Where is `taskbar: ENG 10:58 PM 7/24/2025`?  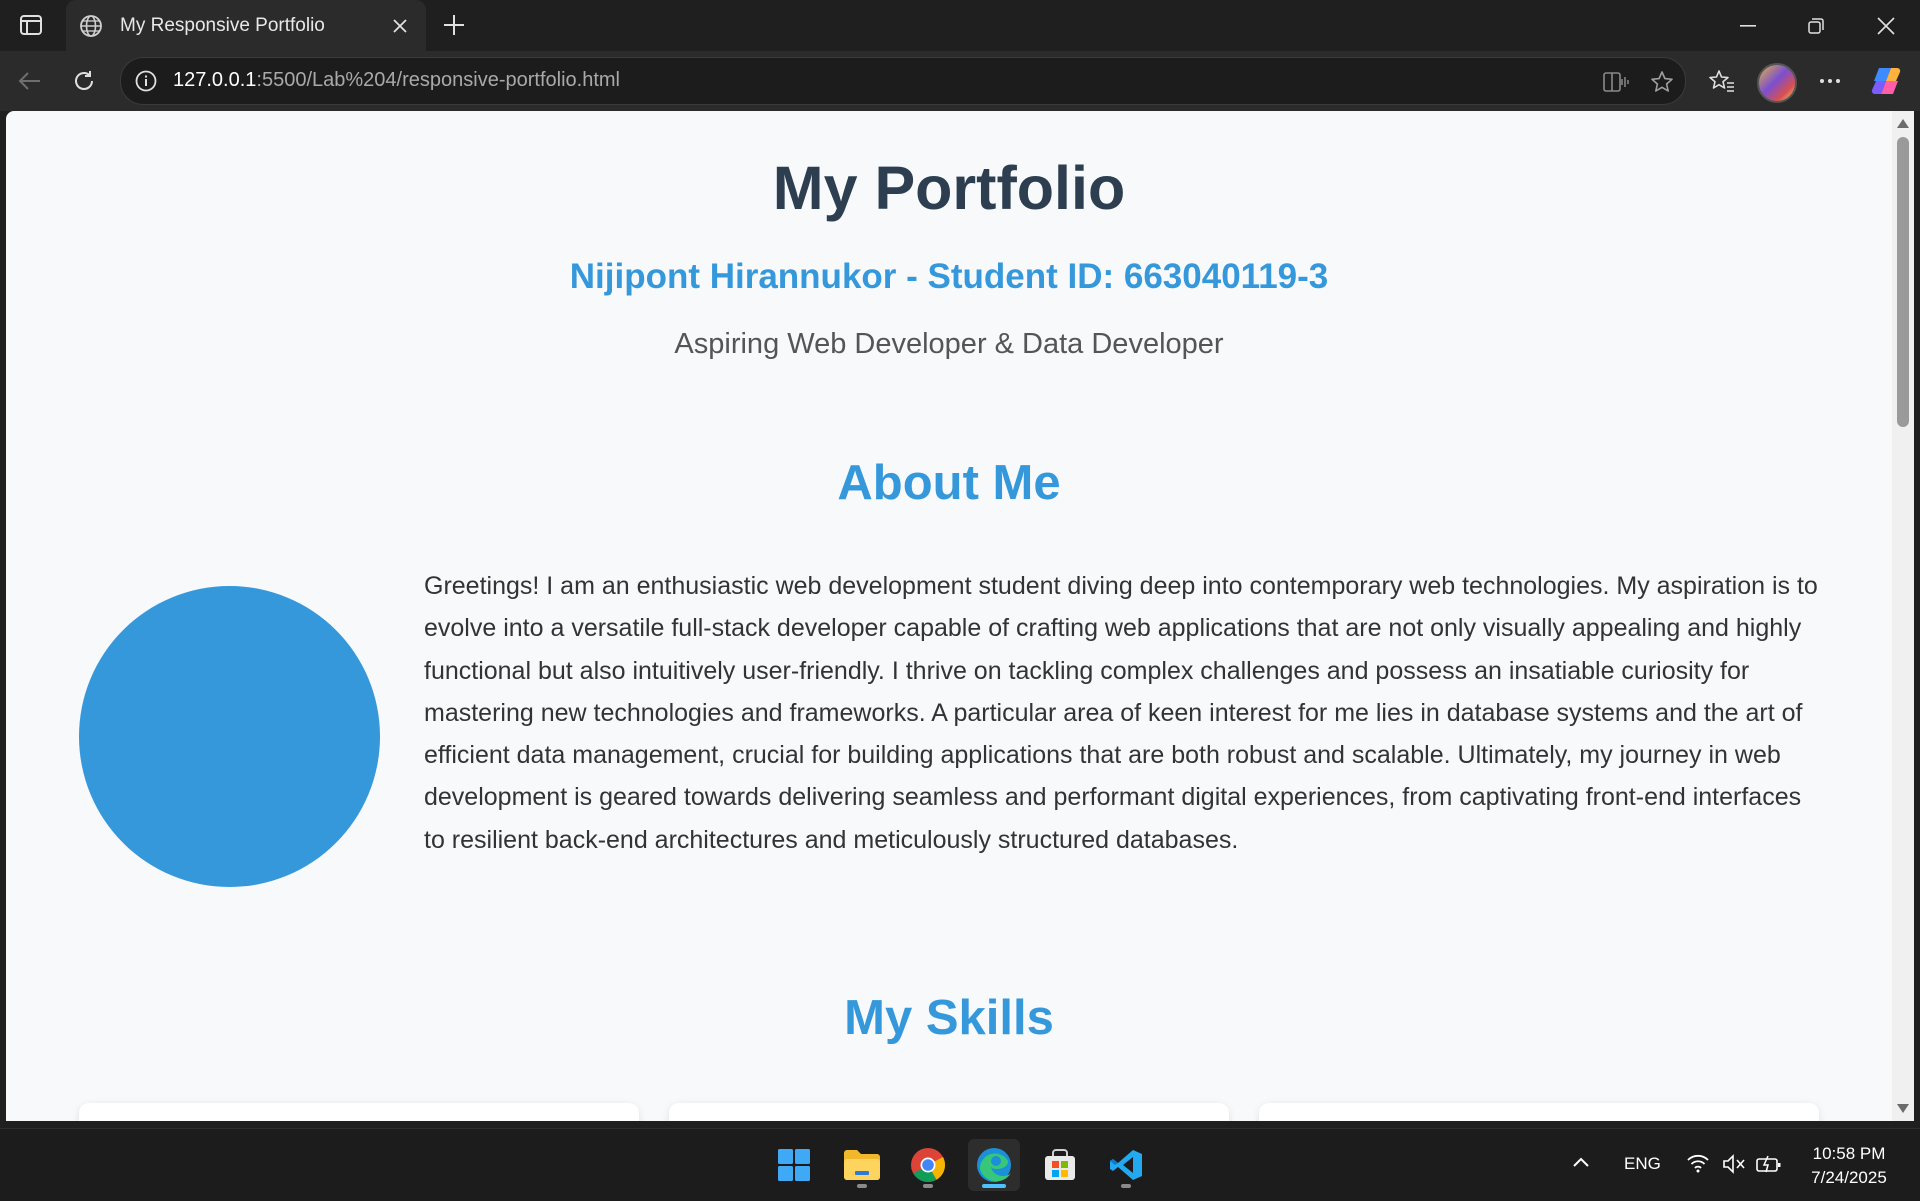
taskbar: ENG 10:58 PM 7/24/2025 is located at coordinates (960, 1164).